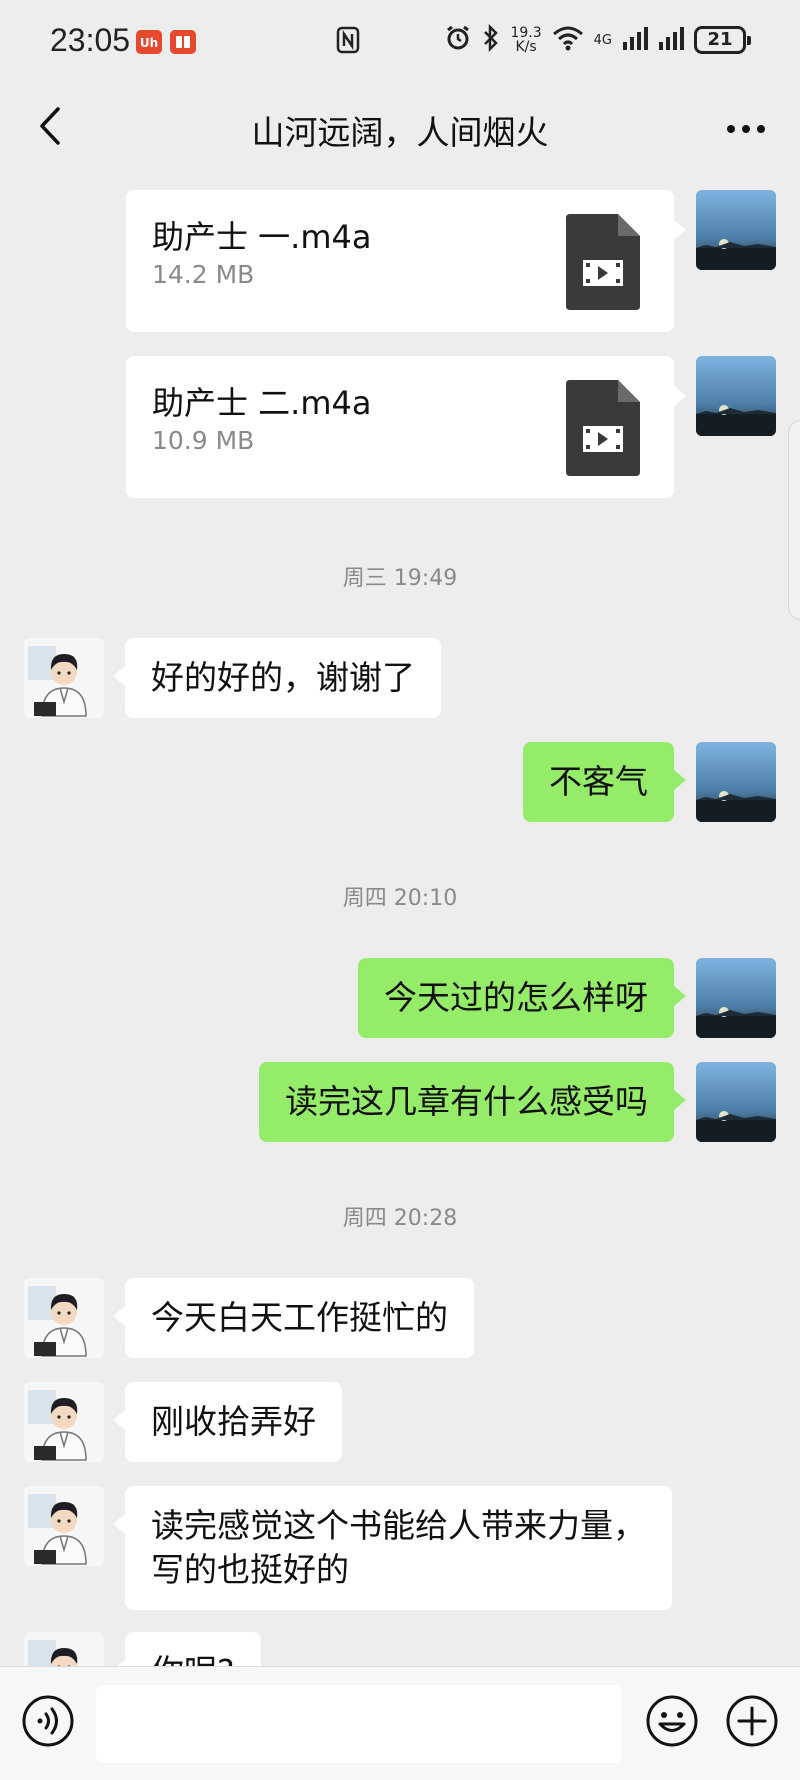 Image resolution: width=800 pixels, height=1780 pixels. Describe the element at coordinates (250, 1569) in the screenshot. I see `message-line: 写的也挺好的` at that location.